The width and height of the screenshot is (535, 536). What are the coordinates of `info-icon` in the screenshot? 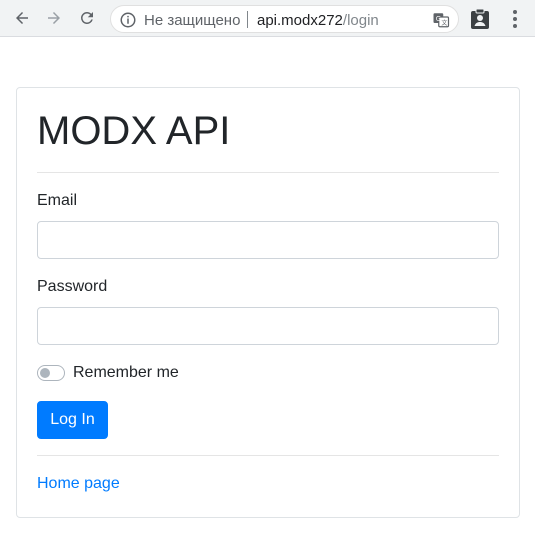 It's located at (128, 20).